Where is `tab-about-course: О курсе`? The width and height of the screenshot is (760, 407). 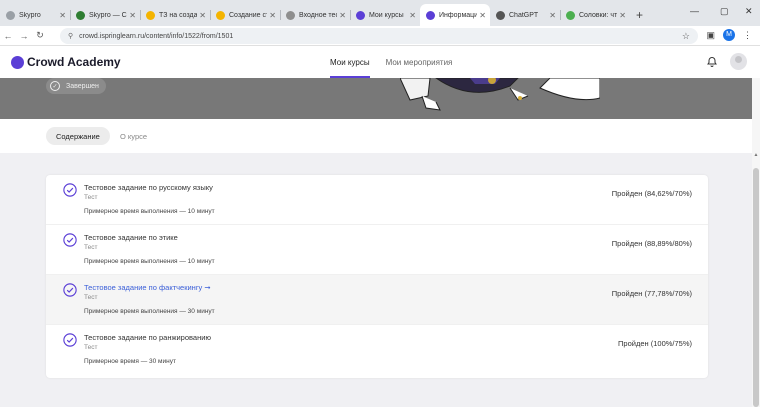 tab-about-course: О курсе is located at coordinates (133, 136).